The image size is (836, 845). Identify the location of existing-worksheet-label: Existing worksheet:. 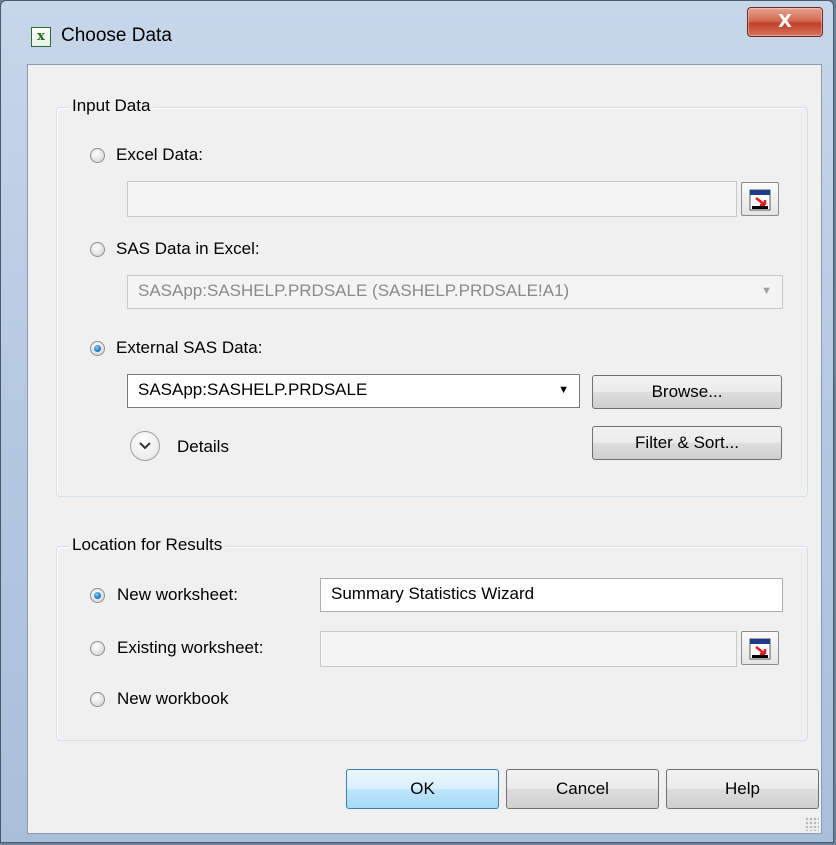
(190, 647).